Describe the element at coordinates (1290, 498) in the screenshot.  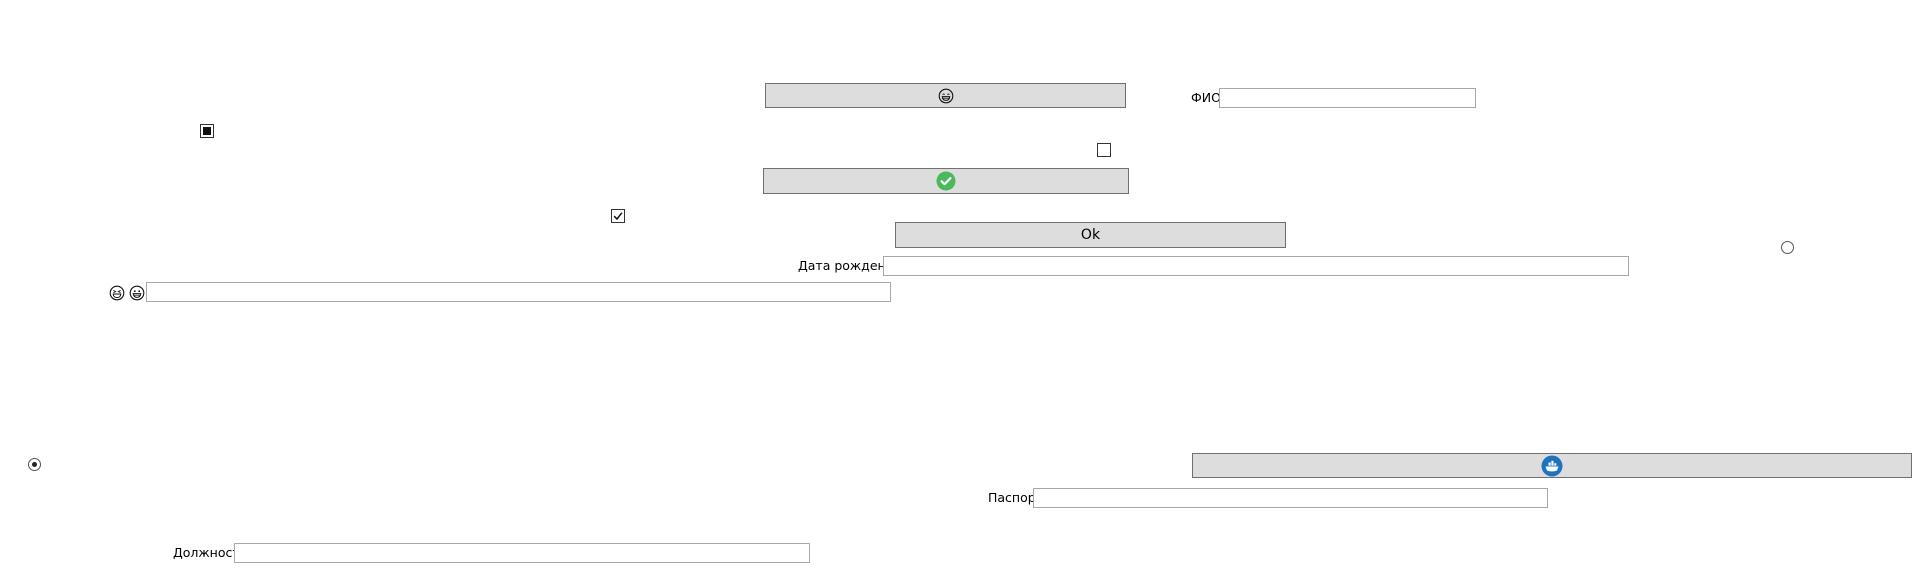
I see `passport-field` at that location.